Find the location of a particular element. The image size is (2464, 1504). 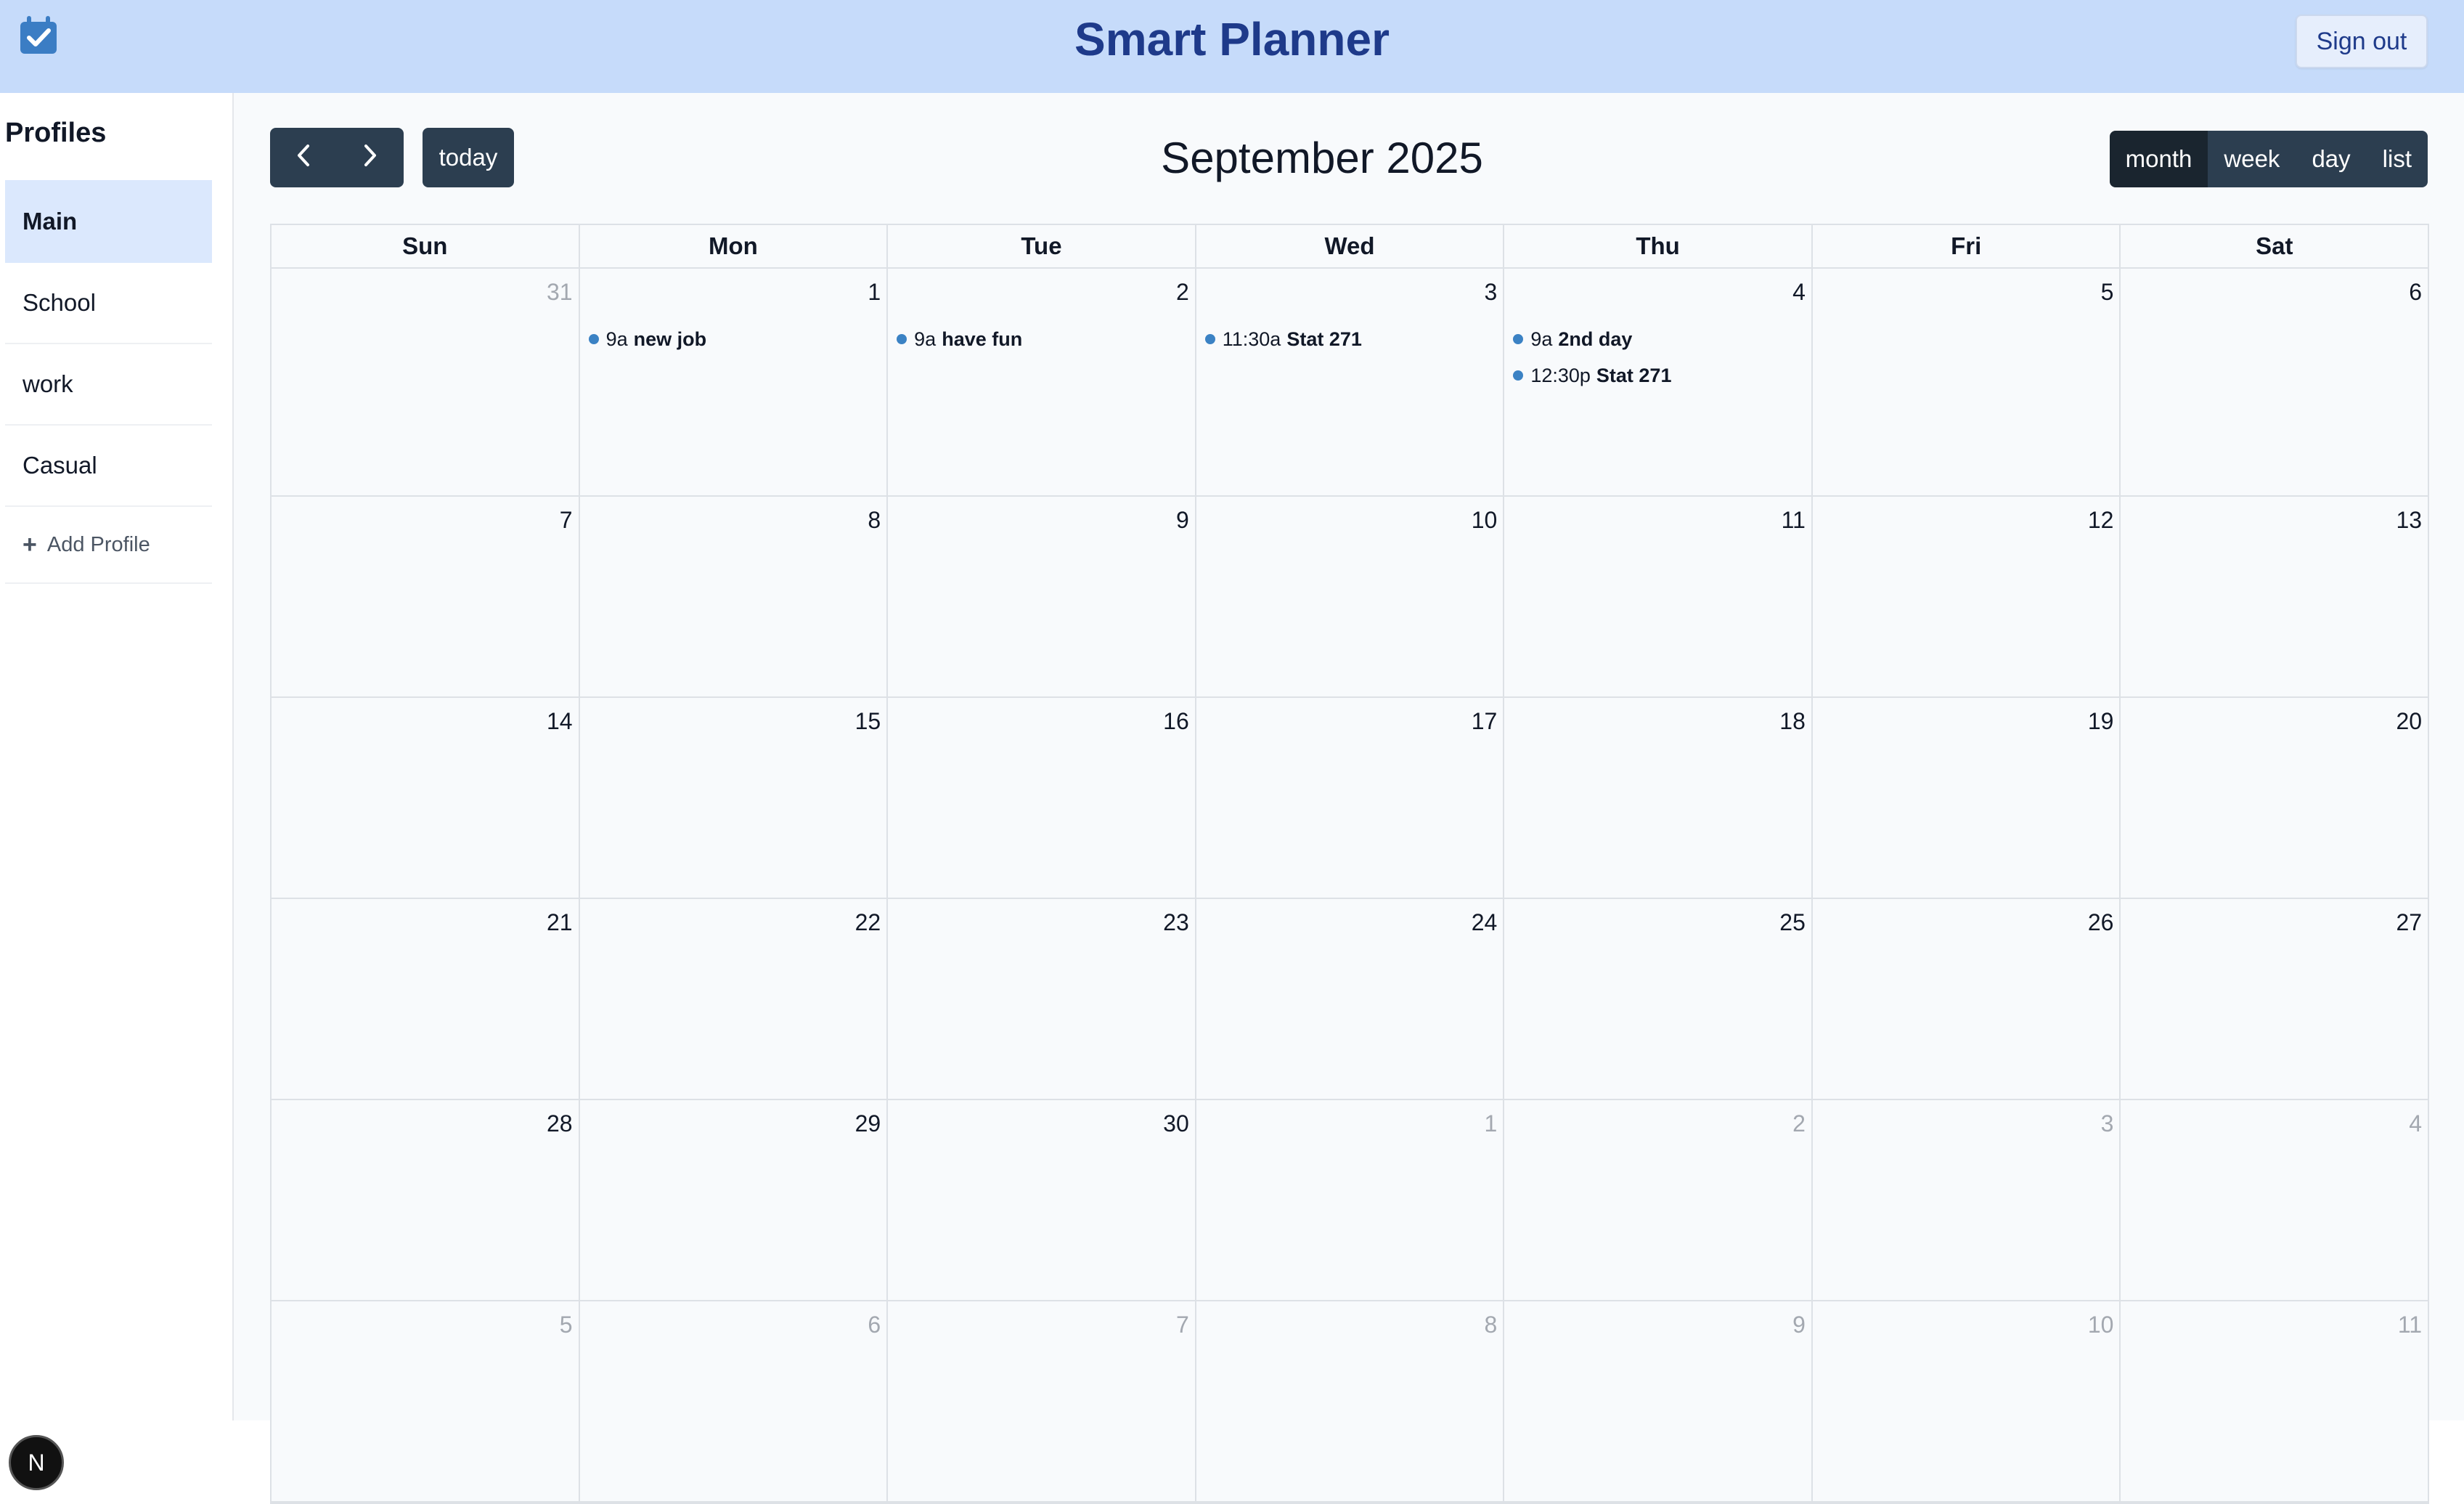

day-number: 25 is located at coordinates (1792, 922).